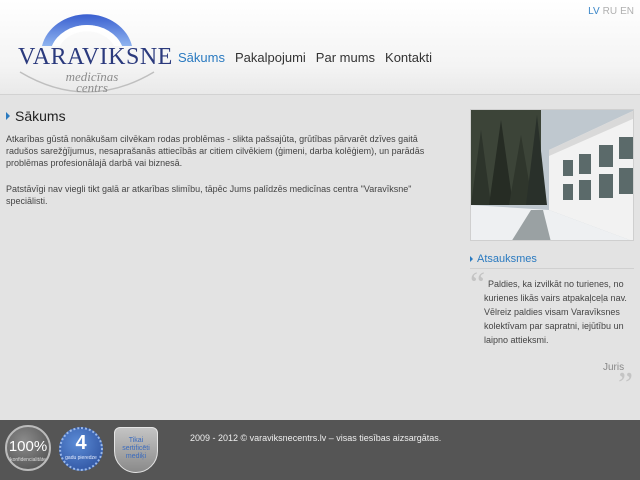  I want to click on nav-item-kontakti: Kontakti, so click(408, 57).